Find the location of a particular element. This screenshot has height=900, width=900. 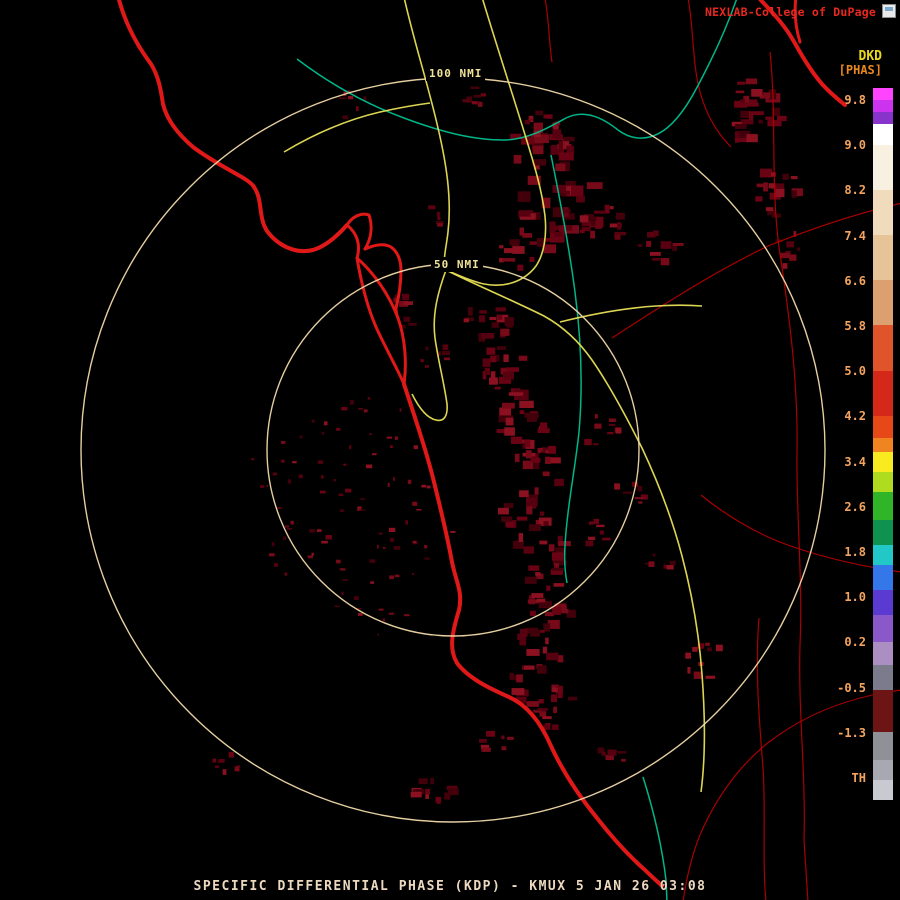

highway-peninsula-east is located at coordinates (381, 321).